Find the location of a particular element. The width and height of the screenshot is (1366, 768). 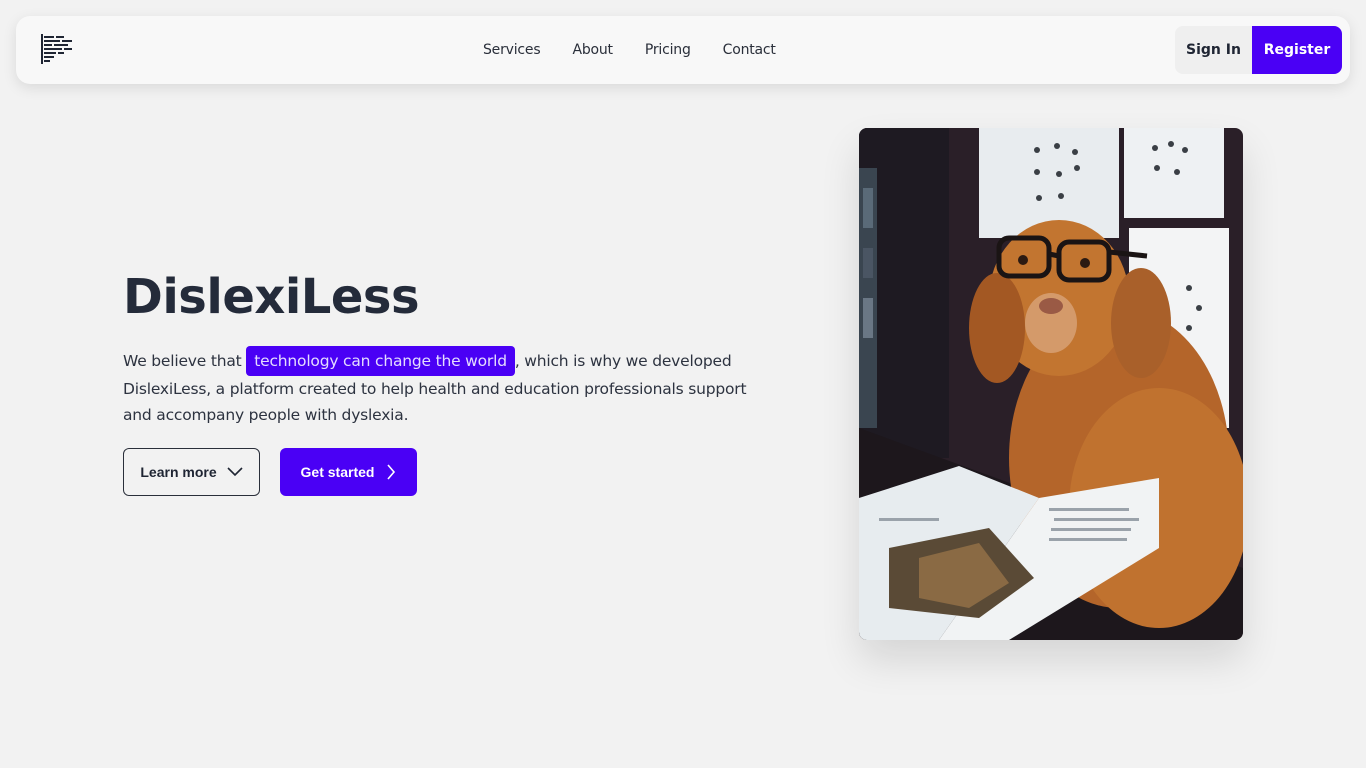

auth-actions: Sign In Register is located at coordinates (1258, 50).